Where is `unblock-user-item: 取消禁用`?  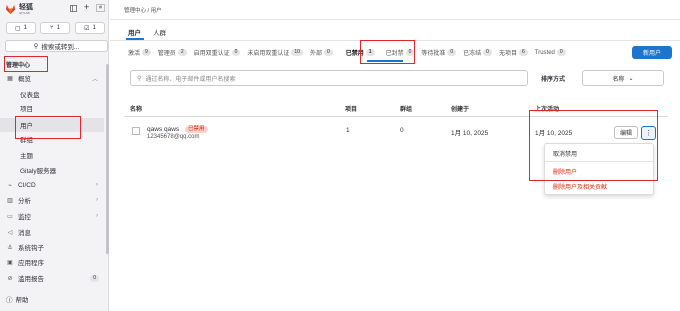
unblock-user-item: 取消禁用 is located at coordinates (565, 153).